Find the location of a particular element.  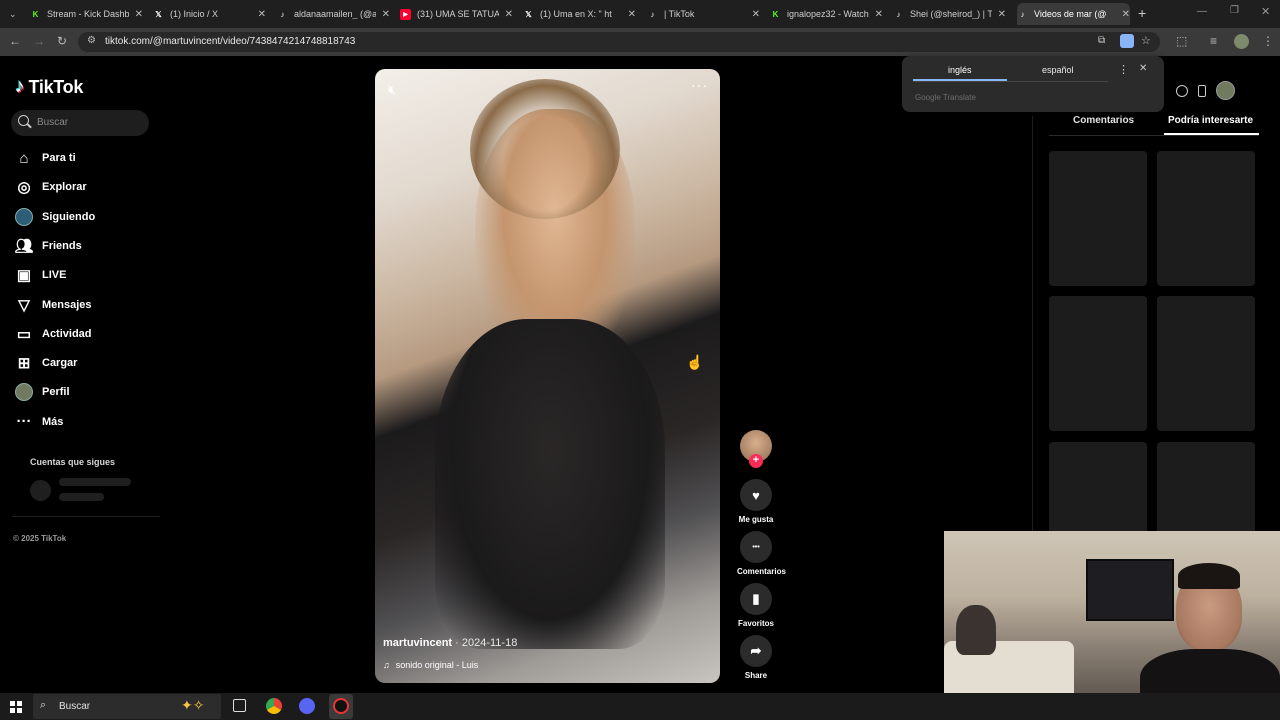

chevron-down-icon: ⌄ is located at coordinates (13, 13).